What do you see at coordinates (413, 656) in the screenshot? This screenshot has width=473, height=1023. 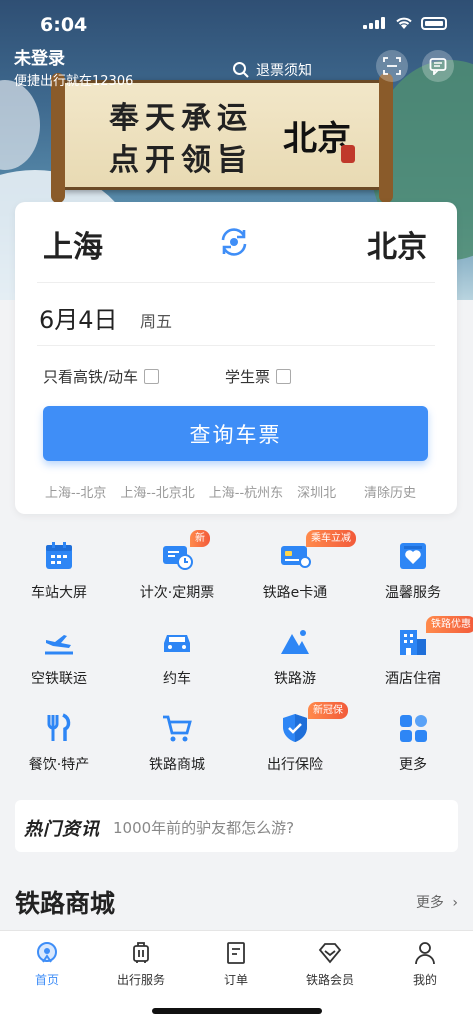 I see `service-hotel: 酒店住宿 铁路优惠` at bounding box center [413, 656].